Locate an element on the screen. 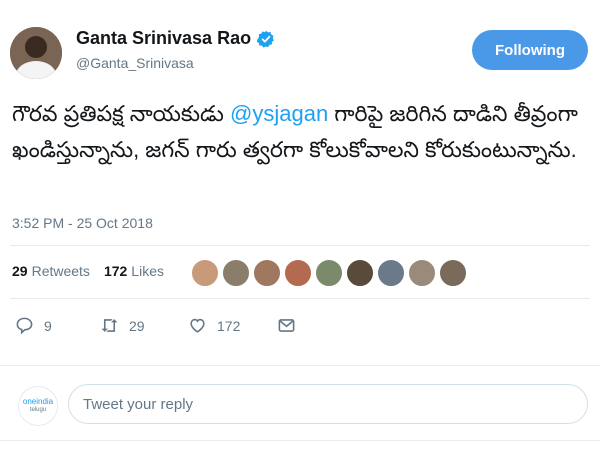 The image size is (600, 450). likes-count: 172 is located at coordinates (115, 271).